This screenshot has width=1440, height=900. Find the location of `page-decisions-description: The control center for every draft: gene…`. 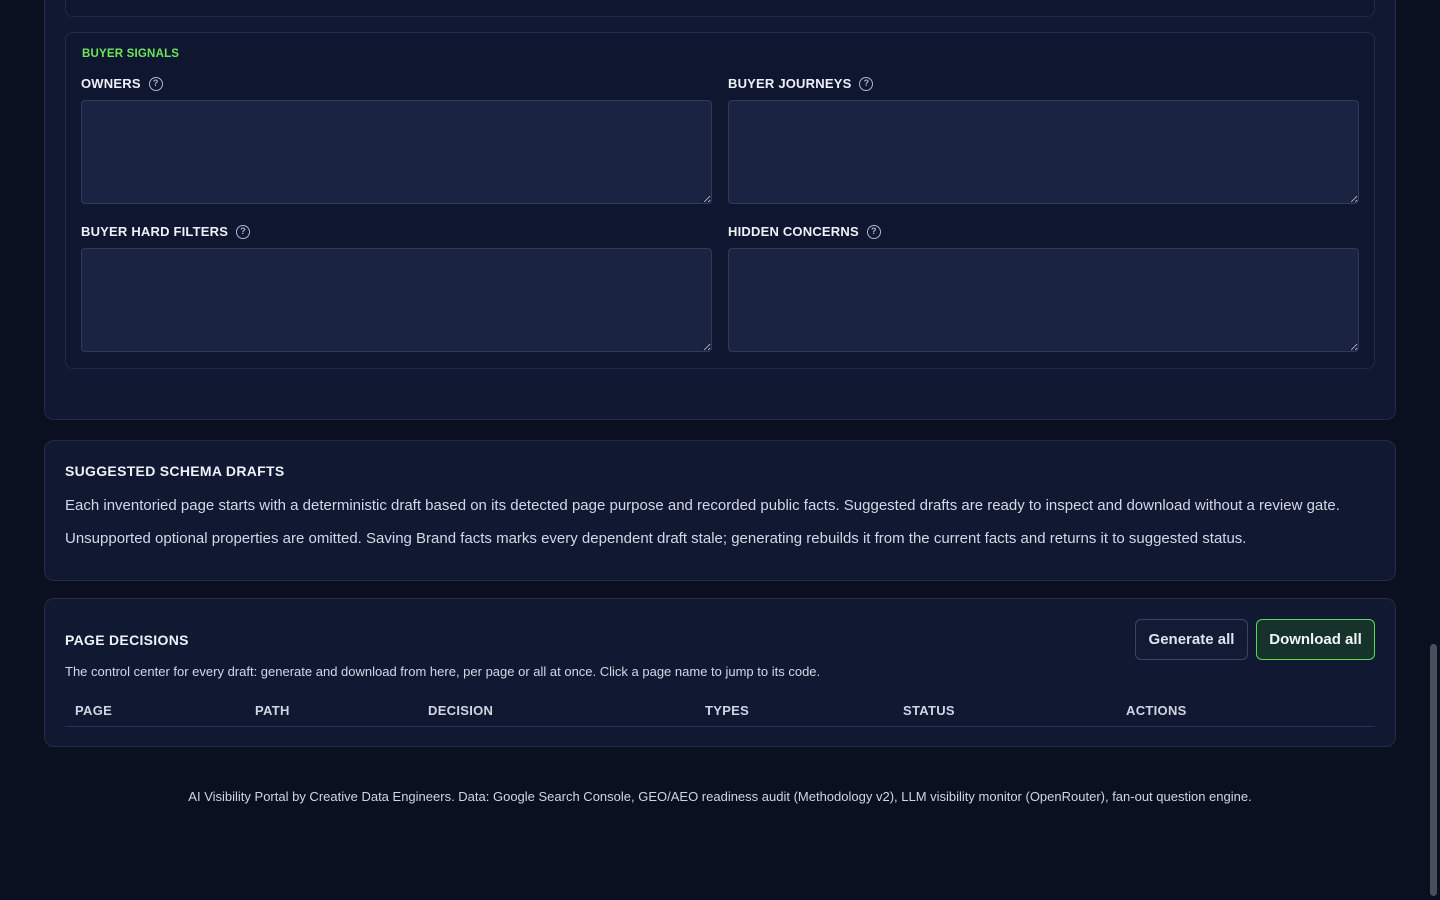

page-decisions-description: The control center for every draft: gene… is located at coordinates (443, 671).